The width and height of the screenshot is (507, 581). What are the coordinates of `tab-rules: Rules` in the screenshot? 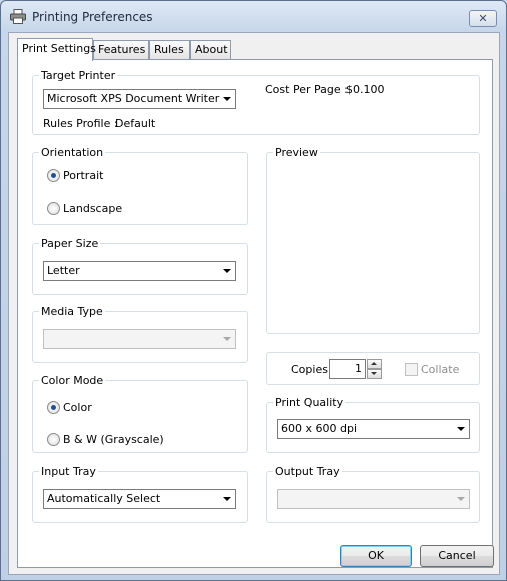 It's located at (169, 49).